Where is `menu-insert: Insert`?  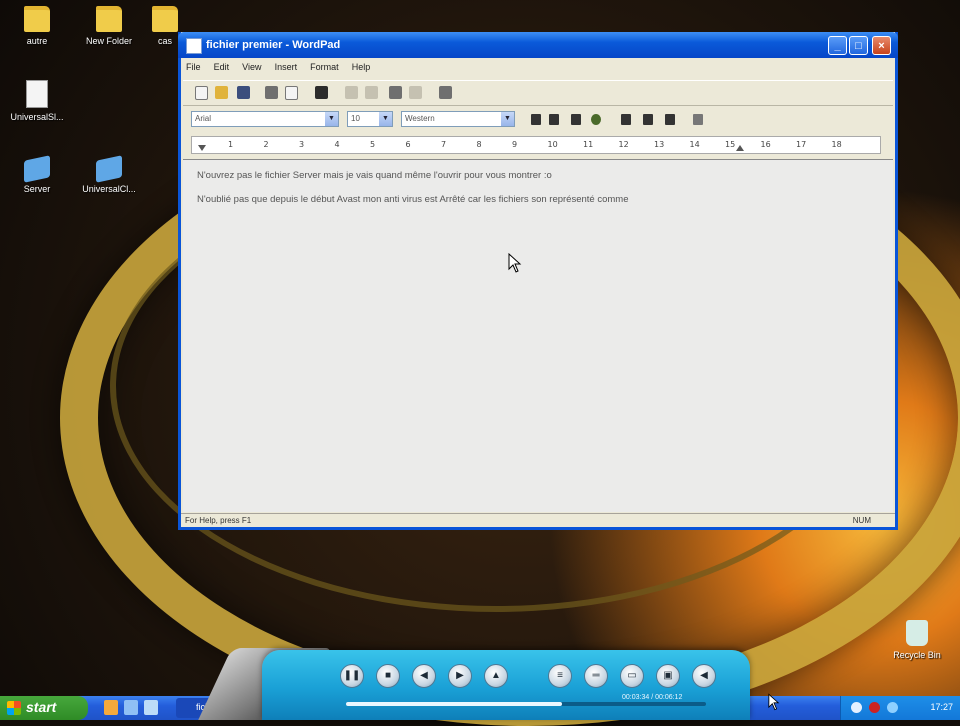
menu-insert: Insert is located at coordinates (286, 67).